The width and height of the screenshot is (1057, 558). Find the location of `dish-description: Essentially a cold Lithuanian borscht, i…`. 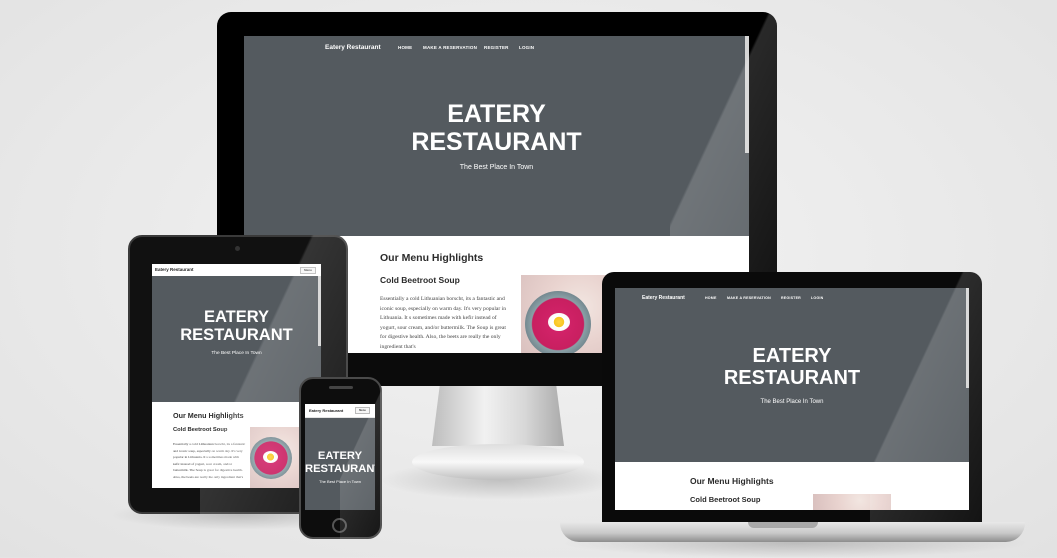

dish-description: Essentially a cold Lithuanian borscht, i… is located at coordinates (443, 323).